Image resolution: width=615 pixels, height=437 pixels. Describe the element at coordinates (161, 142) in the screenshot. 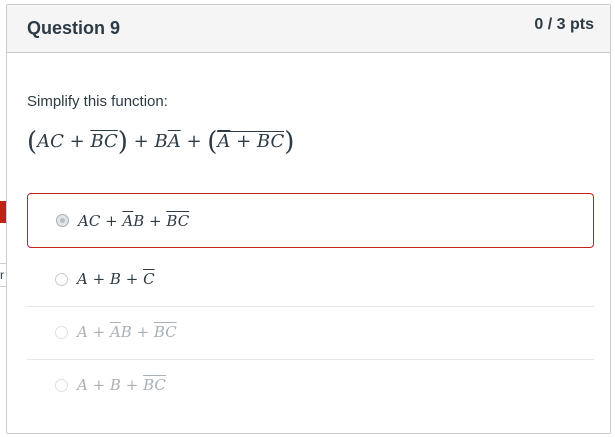

I see `function-expression: (AC + BC) + BA + (A + BC)` at that location.